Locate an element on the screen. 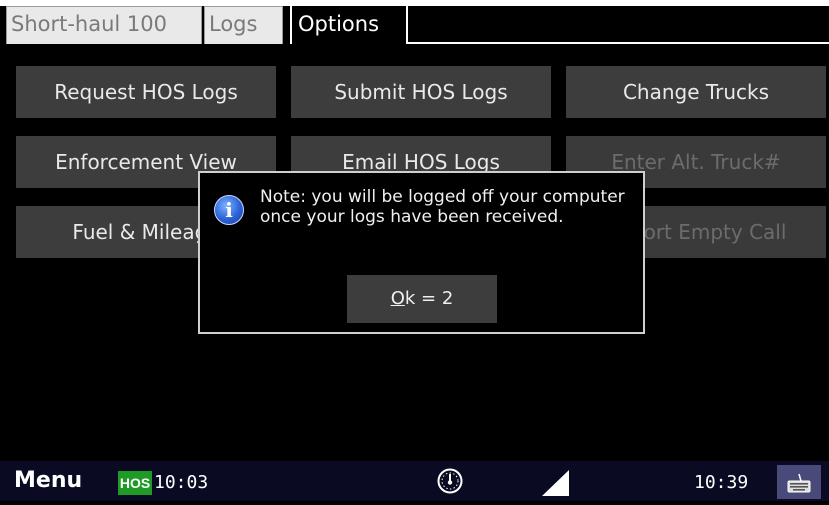  hos-time: 10:03 is located at coordinates (181, 482).